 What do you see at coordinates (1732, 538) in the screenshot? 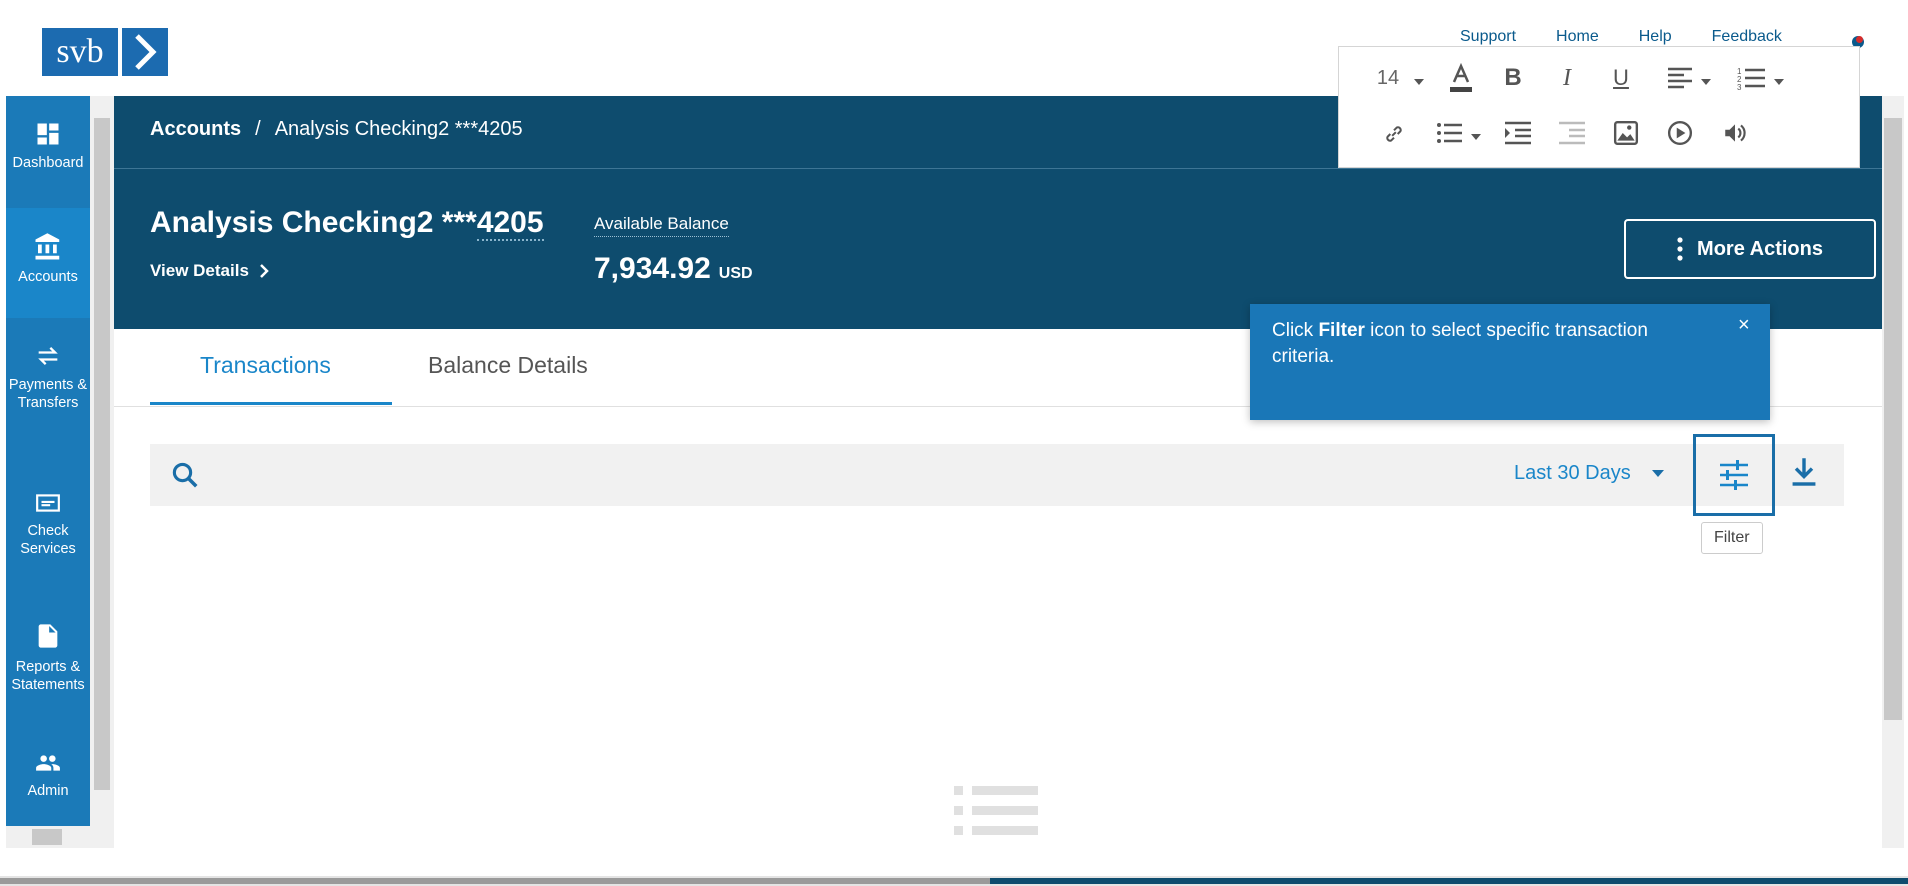
I see `filter-tooltip: Filter` at bounding box center [1732, 538].